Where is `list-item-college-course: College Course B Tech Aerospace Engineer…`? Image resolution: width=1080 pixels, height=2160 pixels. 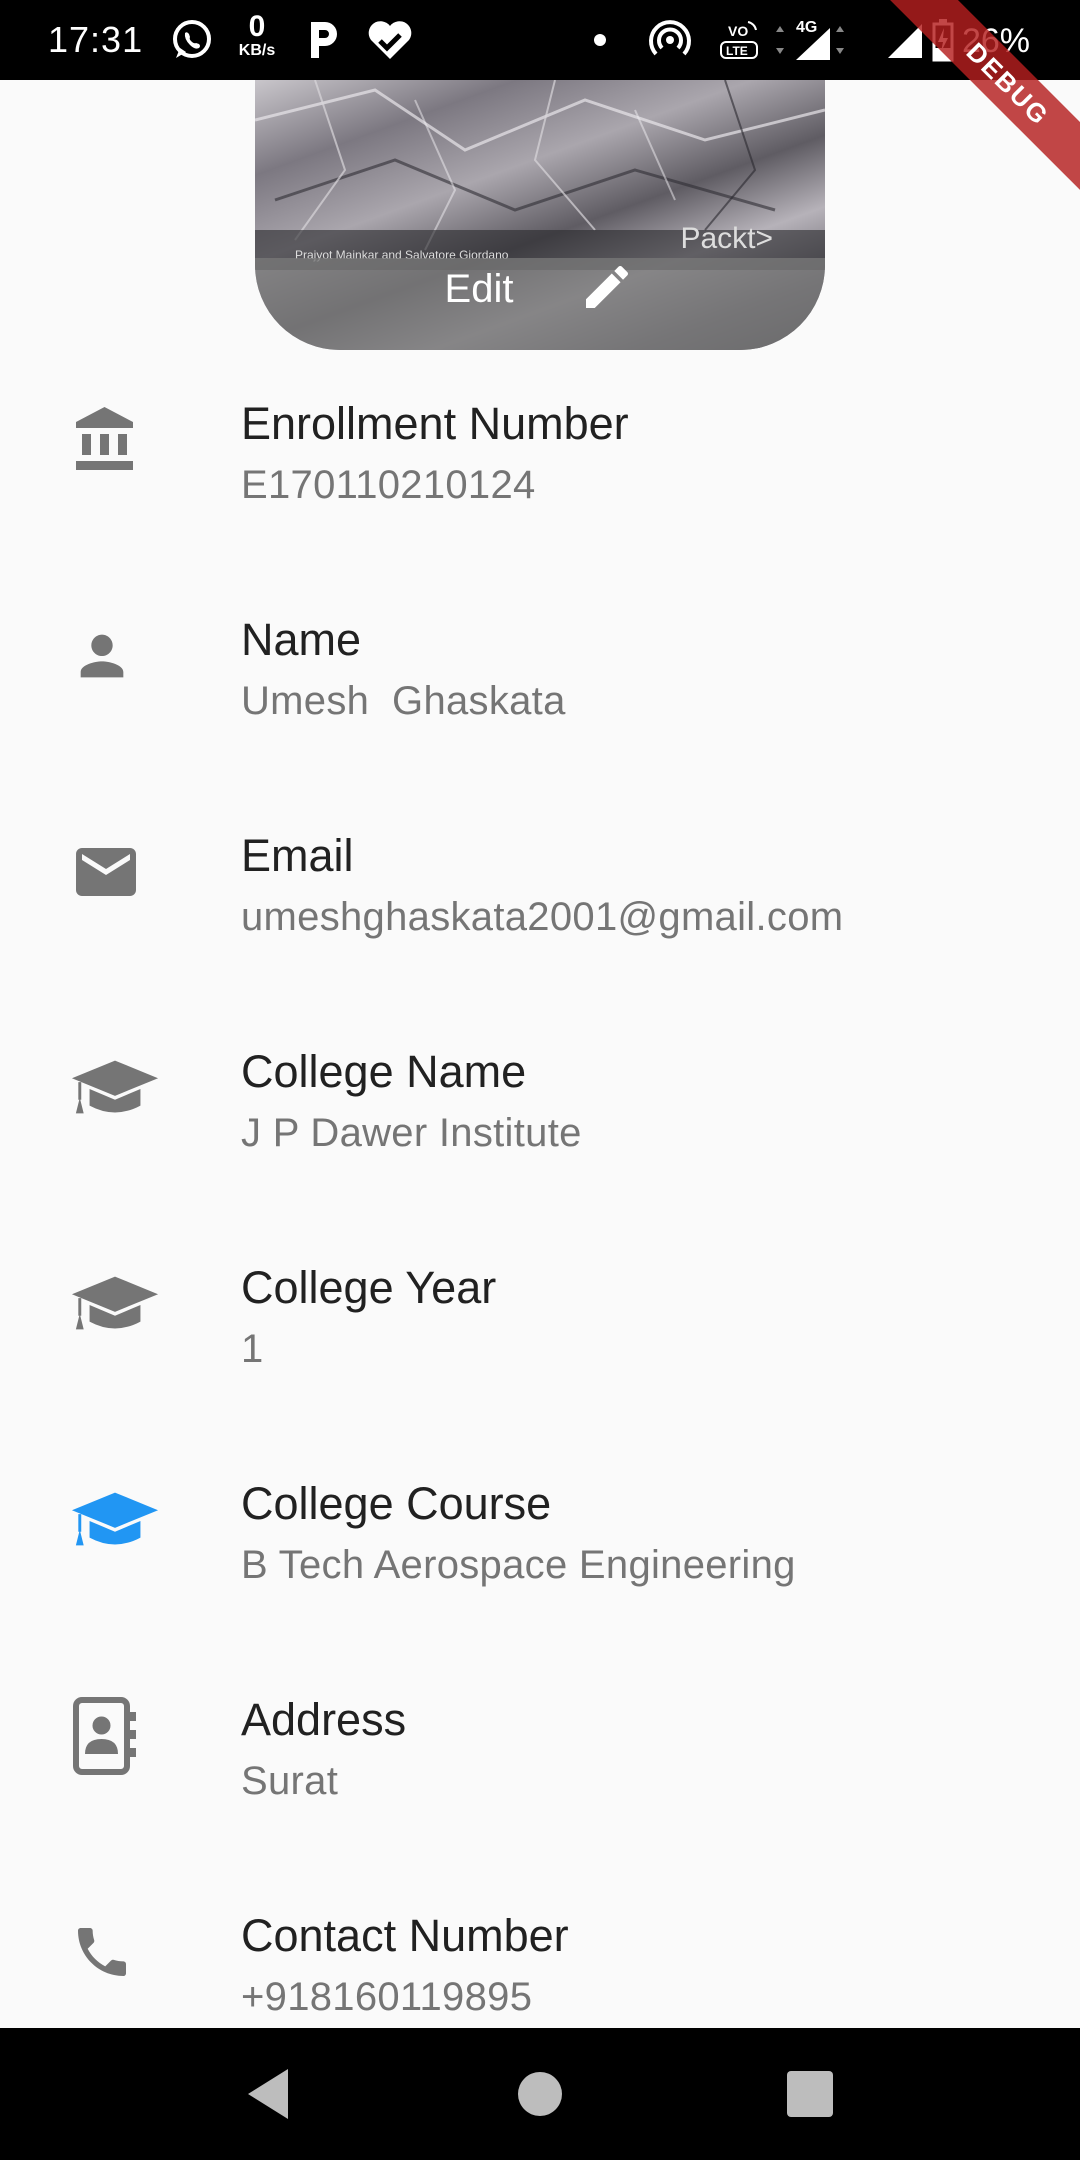
list-item-college-course: College Course B Tech Aerospace Engineer… is located at coordinates (540, 1538).